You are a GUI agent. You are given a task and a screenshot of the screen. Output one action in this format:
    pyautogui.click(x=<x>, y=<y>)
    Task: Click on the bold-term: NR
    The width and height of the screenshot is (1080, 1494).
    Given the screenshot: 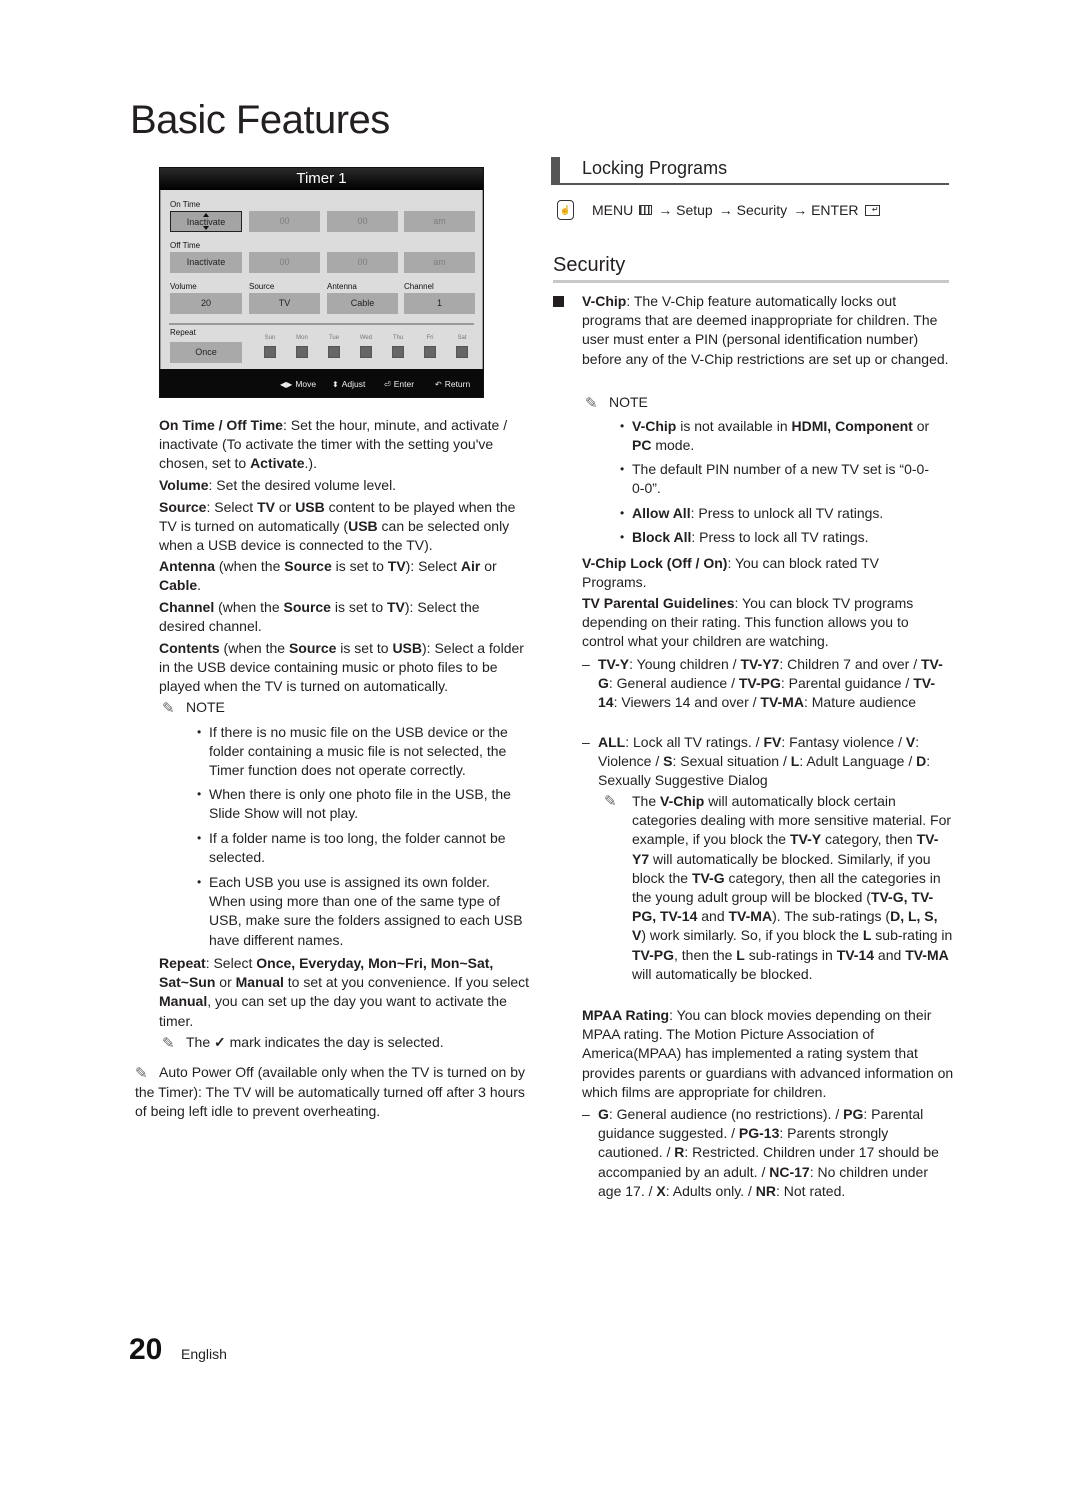 What is the action you would take?
    pyautogui.click(x=765, y=1190)
    